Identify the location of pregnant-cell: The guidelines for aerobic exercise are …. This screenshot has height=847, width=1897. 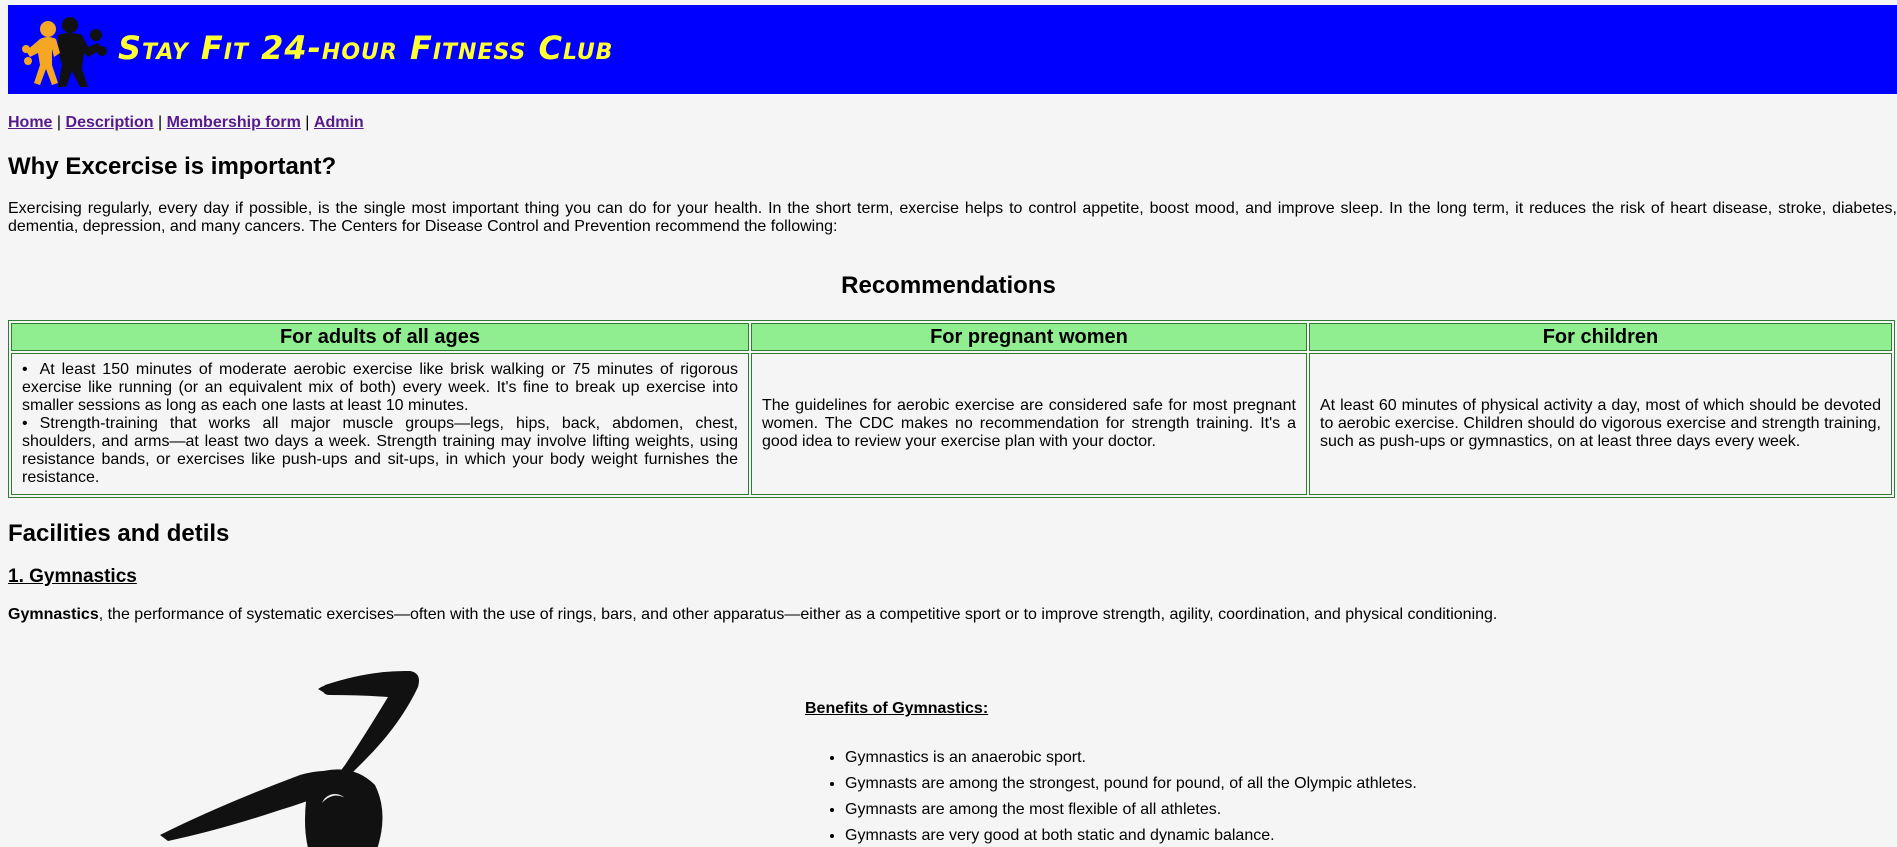
(1029, 424).